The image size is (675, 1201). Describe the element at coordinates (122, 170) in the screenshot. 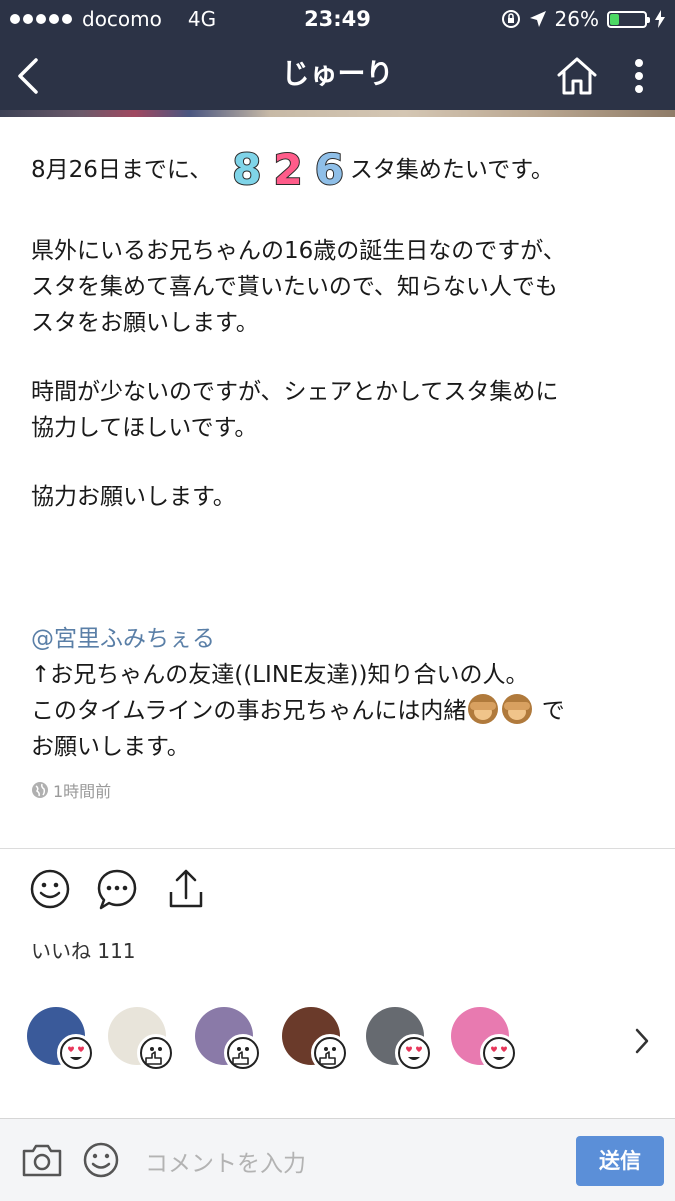

I see `post-text: 8月26日までに、` at that location.